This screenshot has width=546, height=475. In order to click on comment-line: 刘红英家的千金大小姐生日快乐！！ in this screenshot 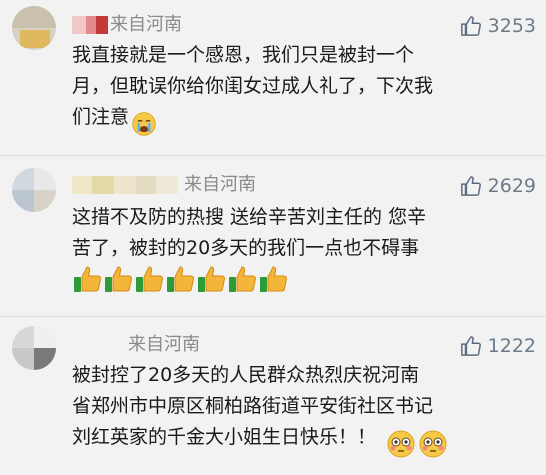, I will do `click(307, 440)`.